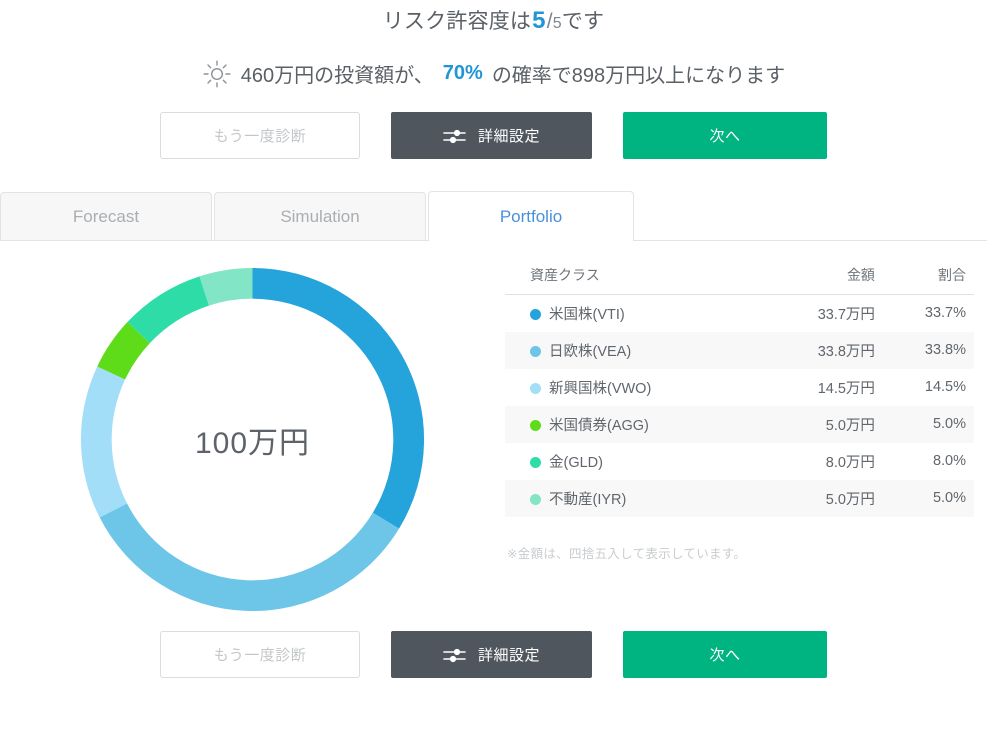 The height and width of the screenshot is (740, 987). I want to click on asset-class-cell: 米国債券(AGG), so click(634, 424).